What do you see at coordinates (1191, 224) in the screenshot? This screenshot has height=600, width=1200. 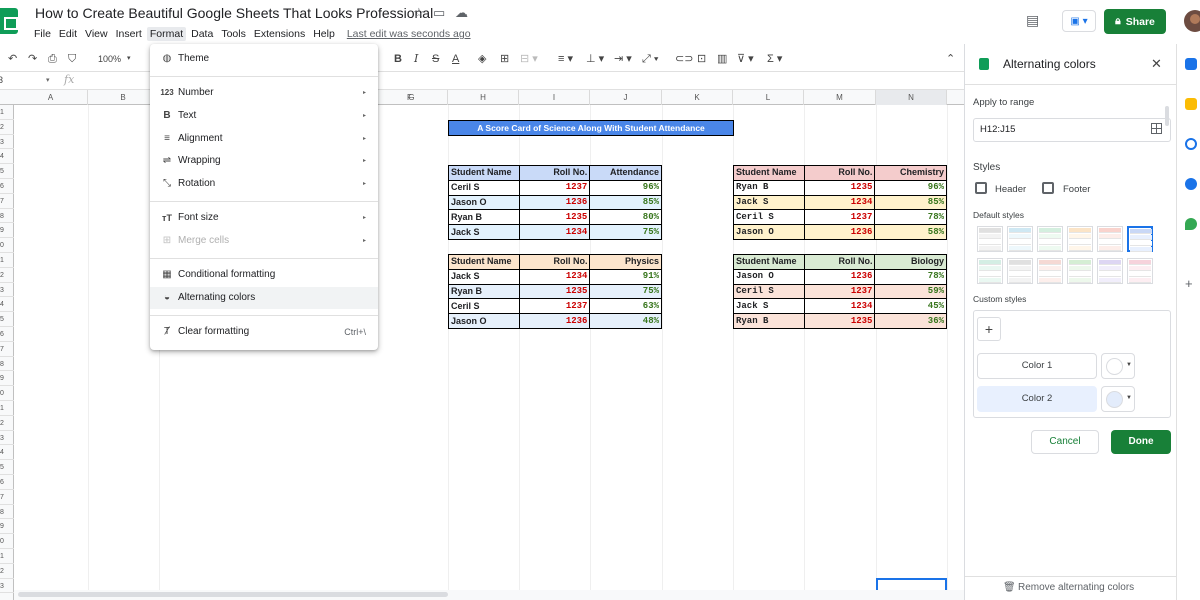 I see `maps-icon` at bounding box center [1191, 224].